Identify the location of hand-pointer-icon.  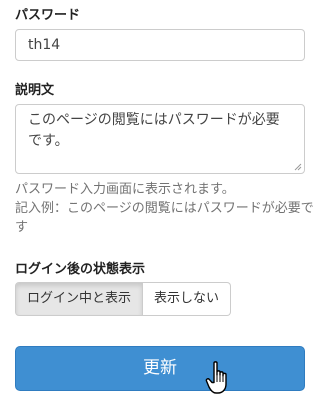
(216, 377).